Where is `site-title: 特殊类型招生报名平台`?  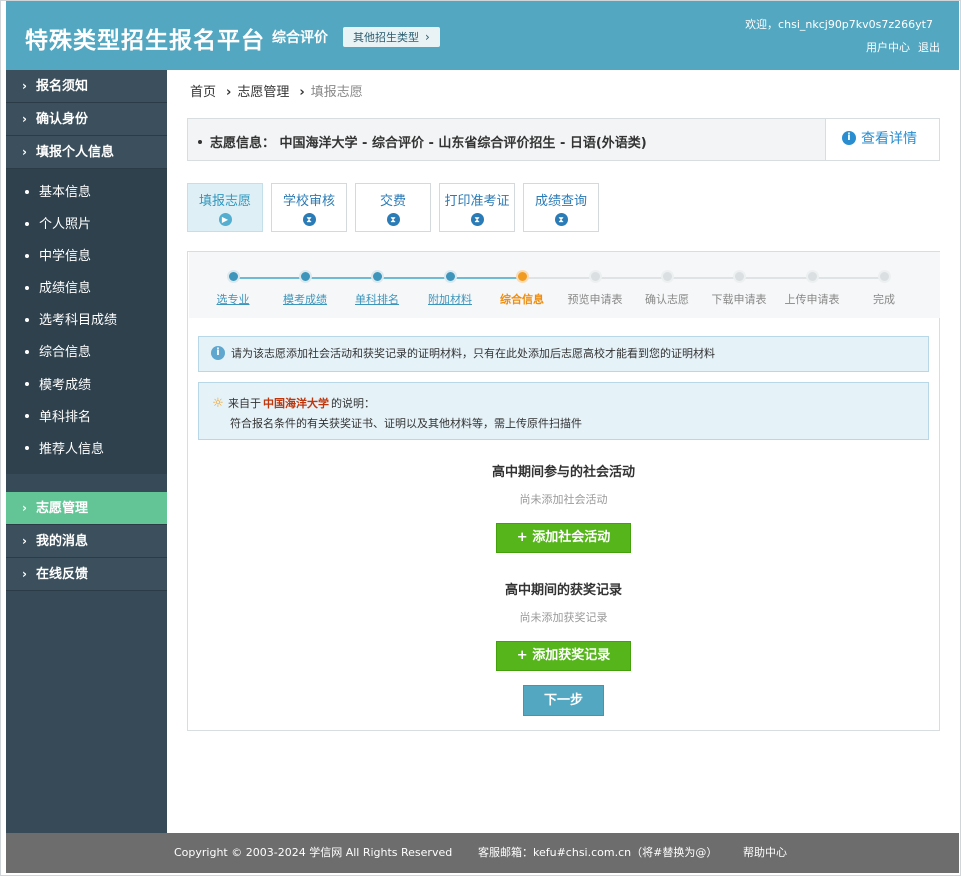 site-title: 特殊类型招生报名平台 is located at coordinates (145, 41).